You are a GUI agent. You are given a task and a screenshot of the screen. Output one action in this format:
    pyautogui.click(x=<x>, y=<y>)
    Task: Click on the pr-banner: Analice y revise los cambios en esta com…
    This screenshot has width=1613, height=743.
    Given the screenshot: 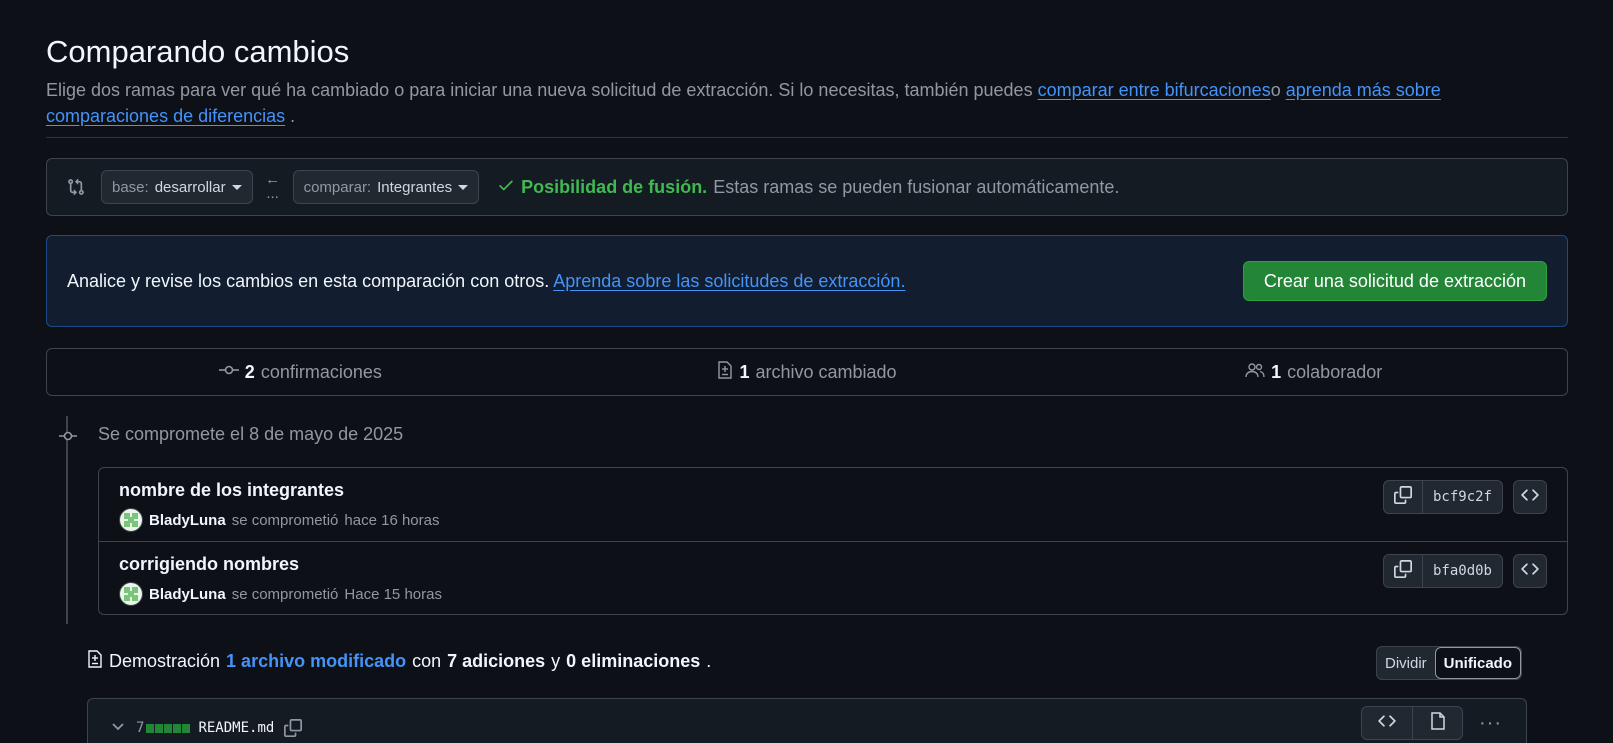 What is the action you would take?
    pyautogui.click(x=807, y=281)
    